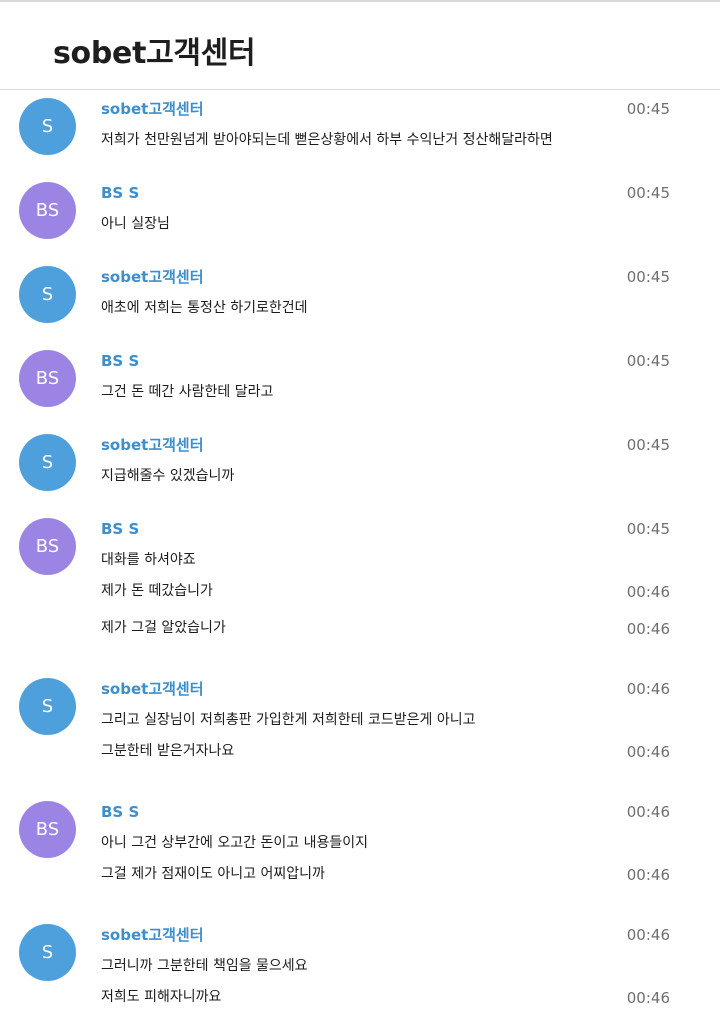 The image size is (720, 1031). I want to click on message-text: 저희가 천만원넘게 받아야되는데 뻗은상황에서 하부 수익난거 정산해달라하면, so click(327, 140).